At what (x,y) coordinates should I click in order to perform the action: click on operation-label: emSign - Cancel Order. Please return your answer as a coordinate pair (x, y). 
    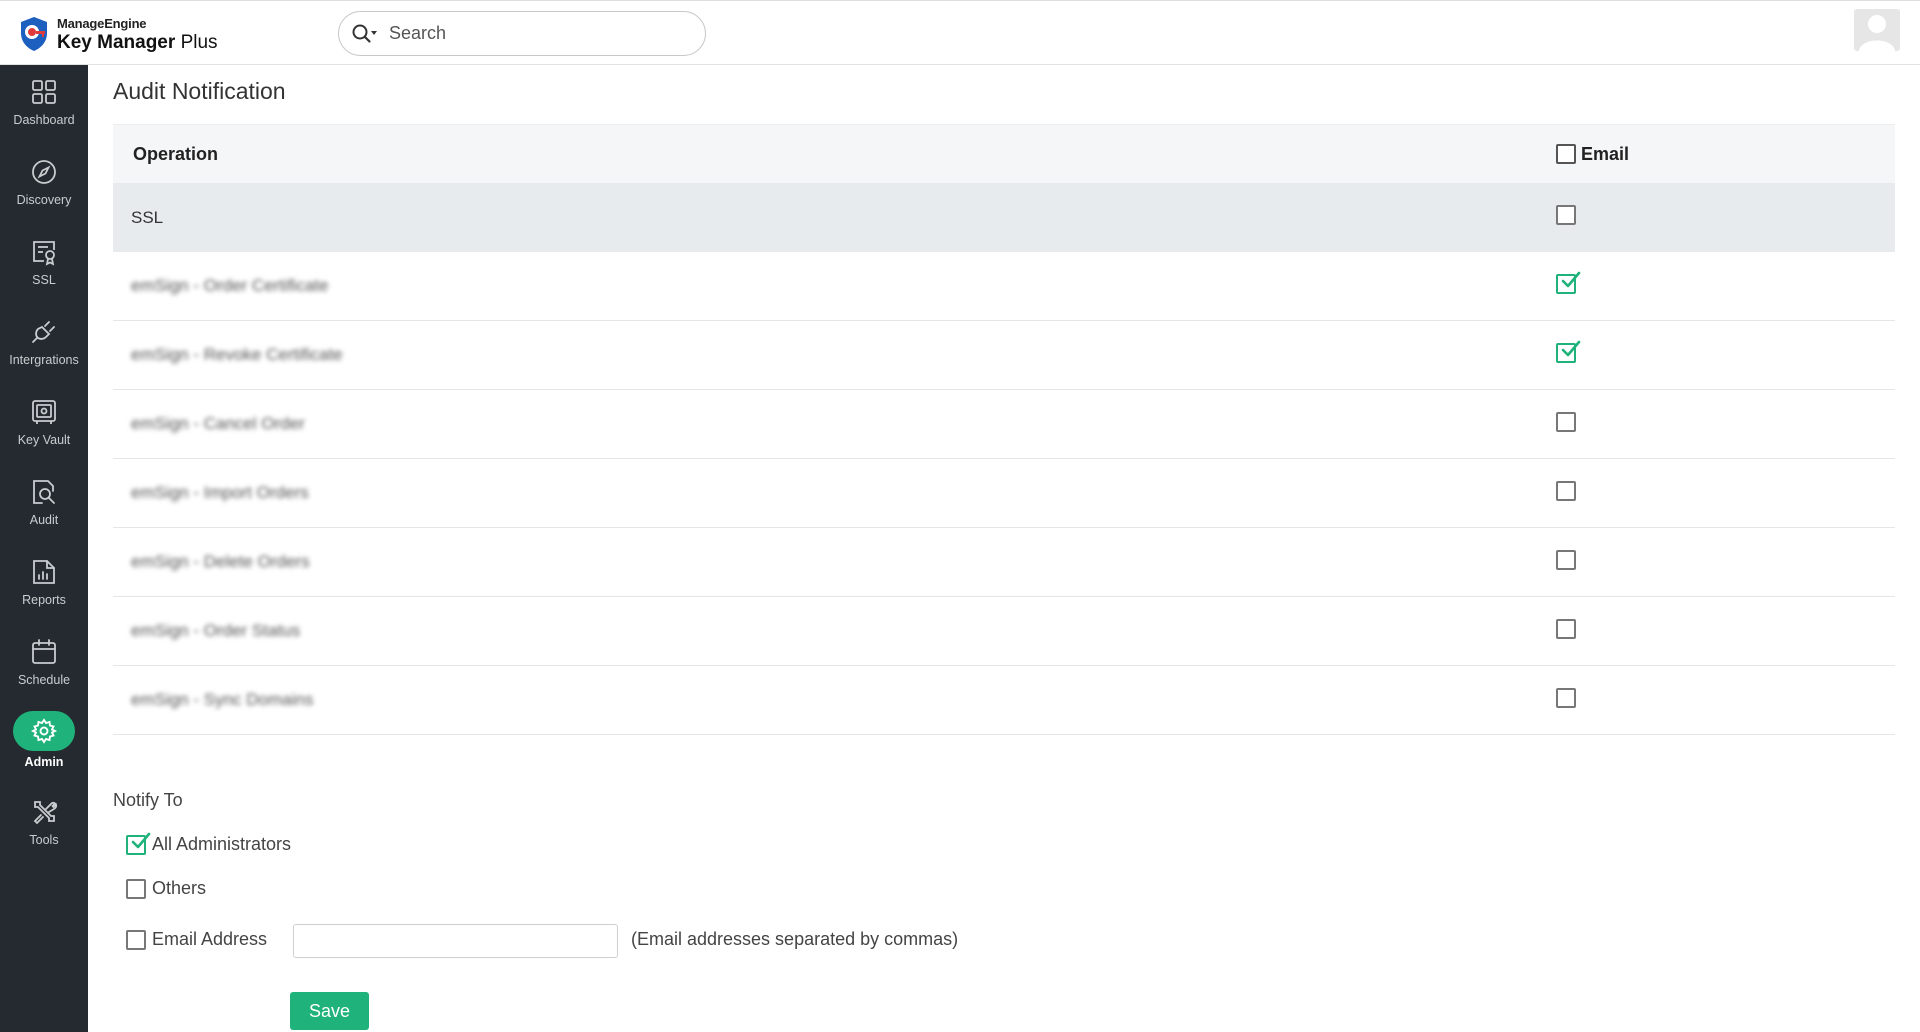
    Looking at the image, I should click on (218, 423).